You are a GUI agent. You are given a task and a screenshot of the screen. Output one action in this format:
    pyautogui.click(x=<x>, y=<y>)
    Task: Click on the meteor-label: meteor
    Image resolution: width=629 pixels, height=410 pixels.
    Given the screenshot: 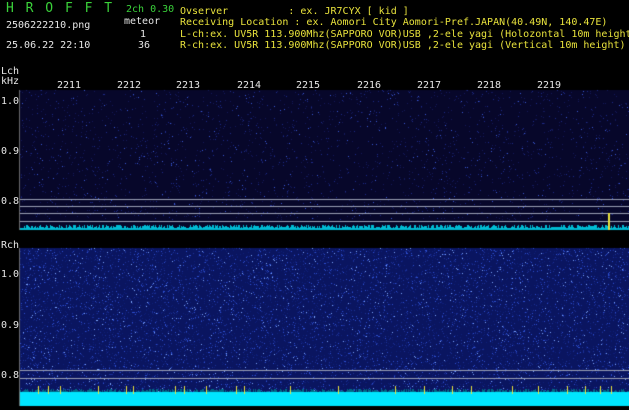 What is the action you would take?
    pyautogui.click(x=142, y=21)
    